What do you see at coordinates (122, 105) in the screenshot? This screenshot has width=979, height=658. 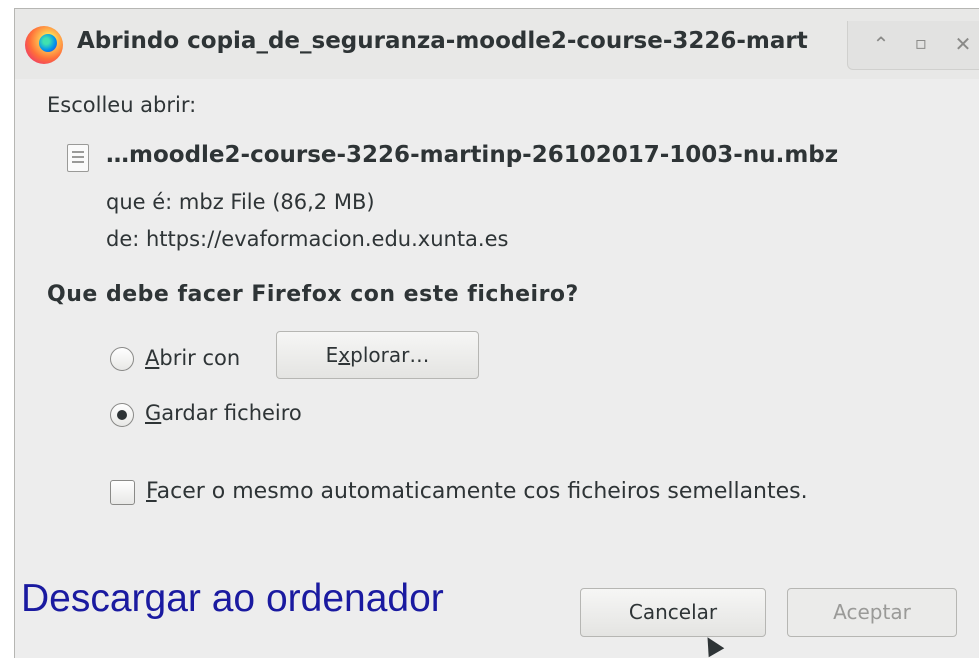 I see `open-label: Escolleu abrir:` at bounding box center [122, 105].